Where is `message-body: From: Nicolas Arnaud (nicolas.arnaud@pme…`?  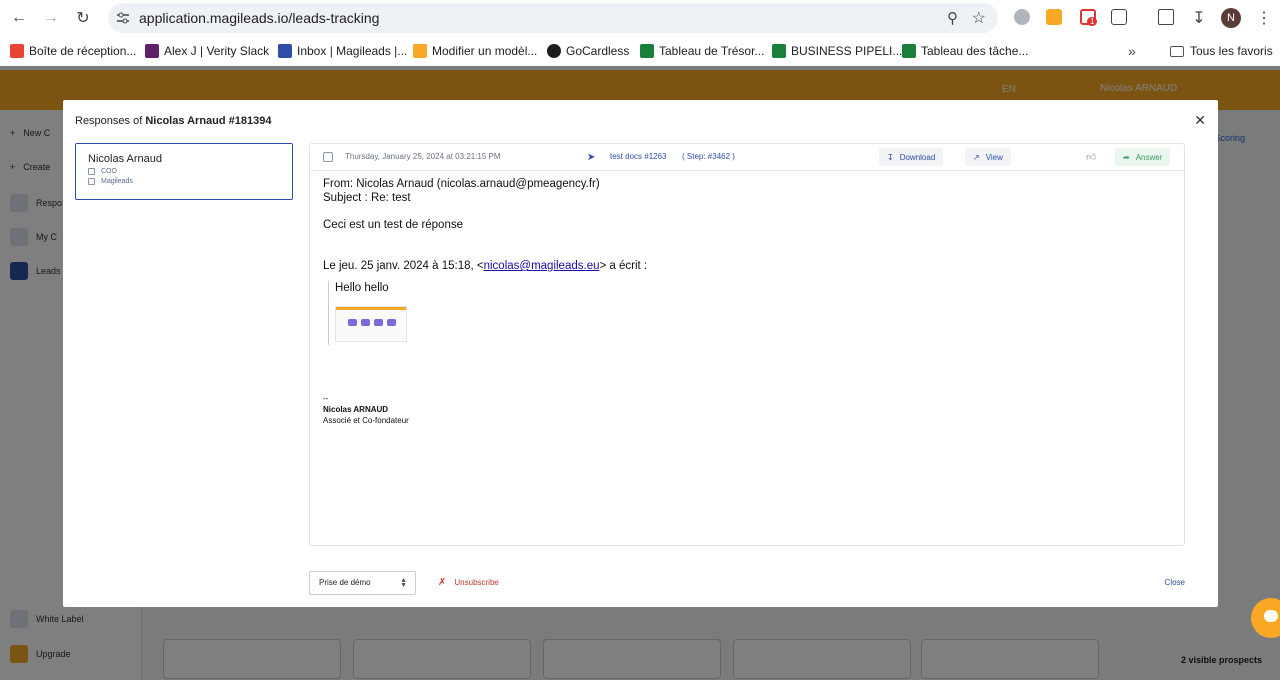
message-body: From: Nicolas Arnaud (nicolas.arnaud@pme… is located at coordinates (485, 301).